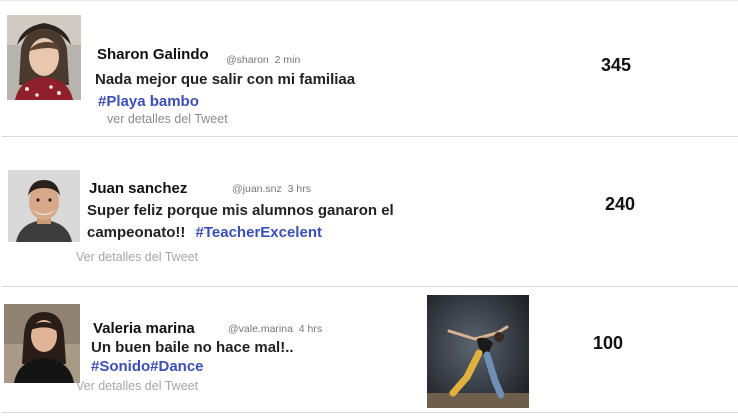 Image resolution: width=738 pixels, height=416 pixels. I want to click on author-handle: @vale.marina 4 hrs, so click(275, 329).